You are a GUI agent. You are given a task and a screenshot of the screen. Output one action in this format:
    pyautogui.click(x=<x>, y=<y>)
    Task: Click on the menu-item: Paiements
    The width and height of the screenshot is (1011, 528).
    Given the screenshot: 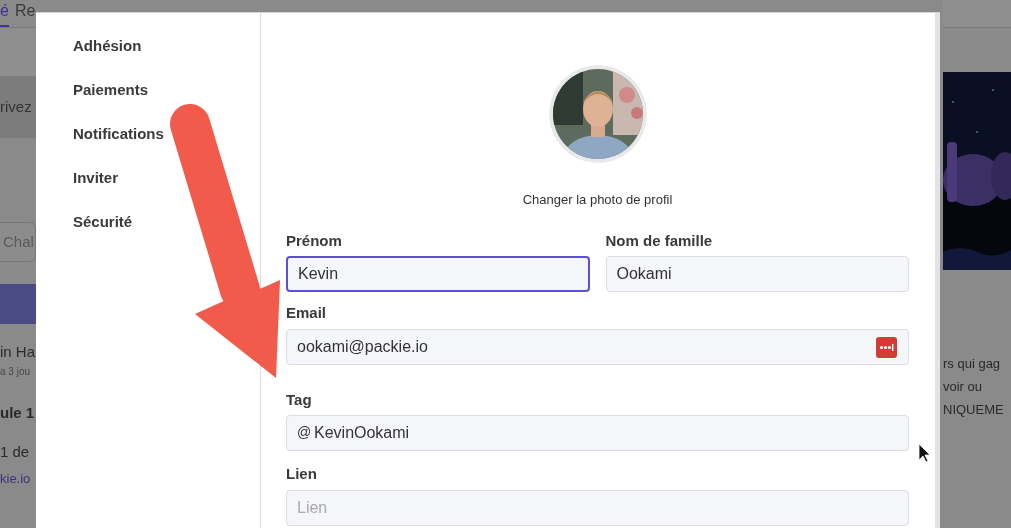 What is the action you would take?
    pyautogui.click(x=111, y=90)
    